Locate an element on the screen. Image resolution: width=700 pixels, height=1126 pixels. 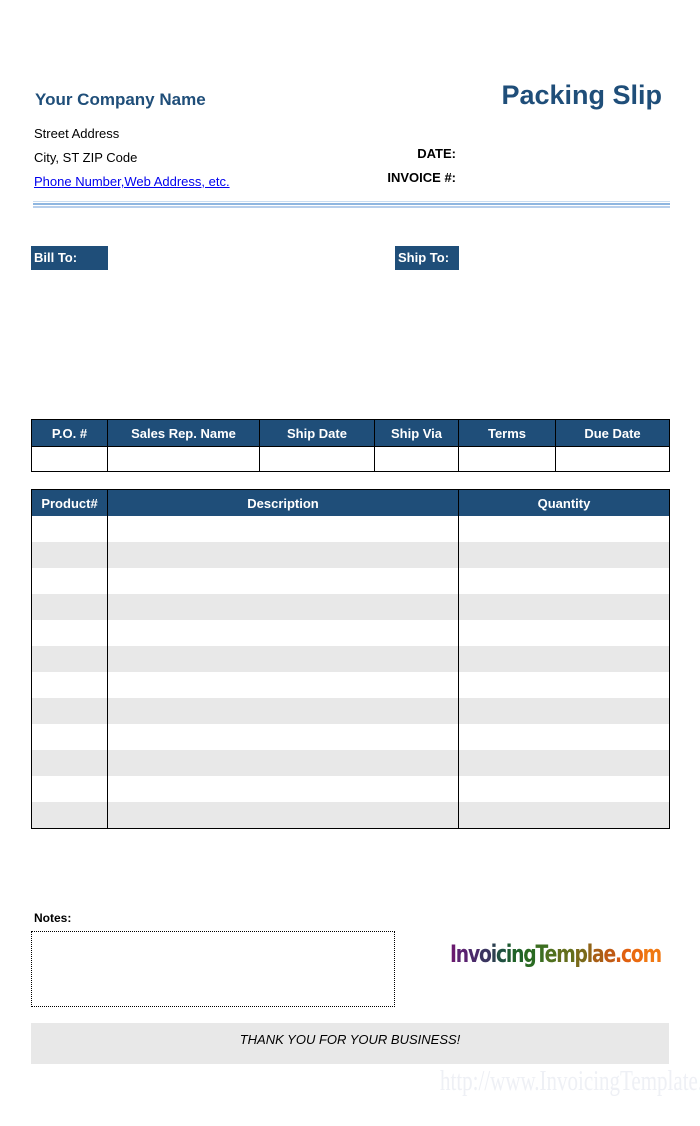
column-header-po: P.O. # is located at coordinates (69, 433).